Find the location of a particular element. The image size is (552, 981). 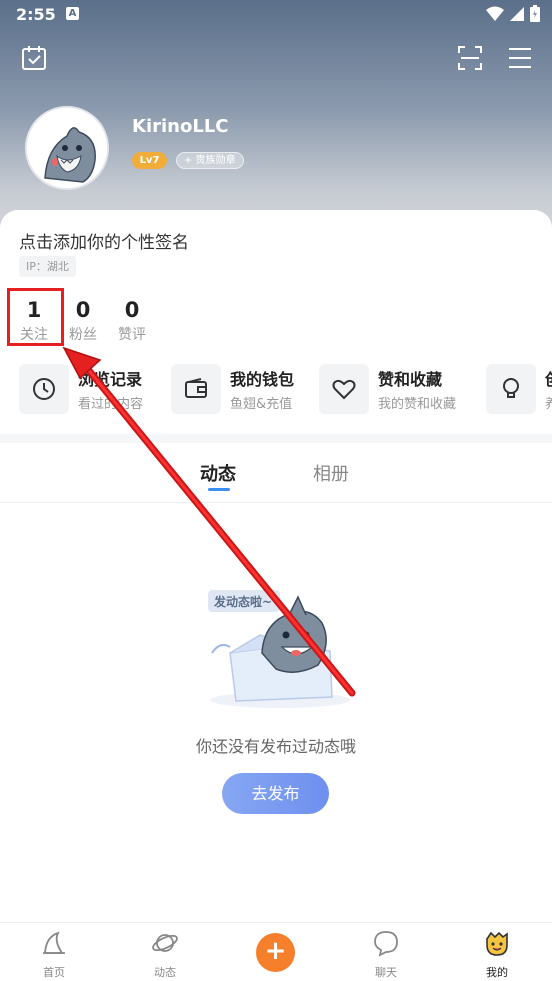

chat-icon is located at coordinates (386, 944).